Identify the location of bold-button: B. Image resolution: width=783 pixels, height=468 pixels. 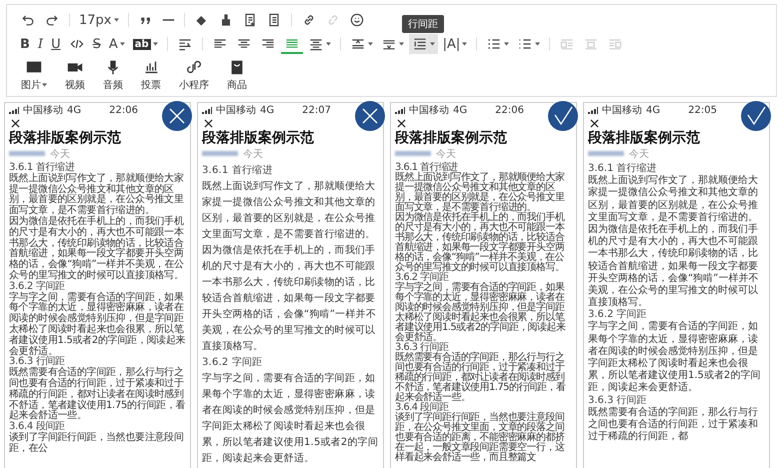
(25, 44).